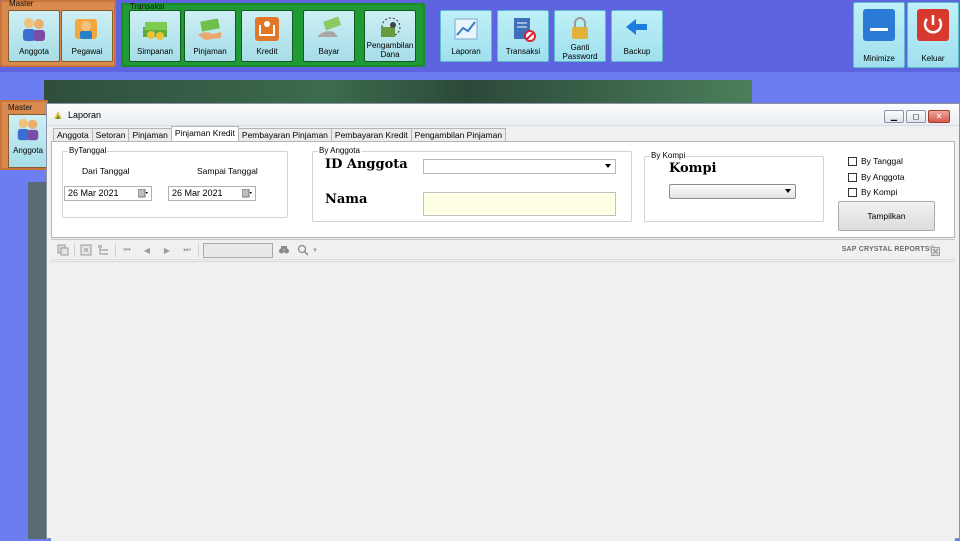  I want to click on lock-icon, so click(580, 29).